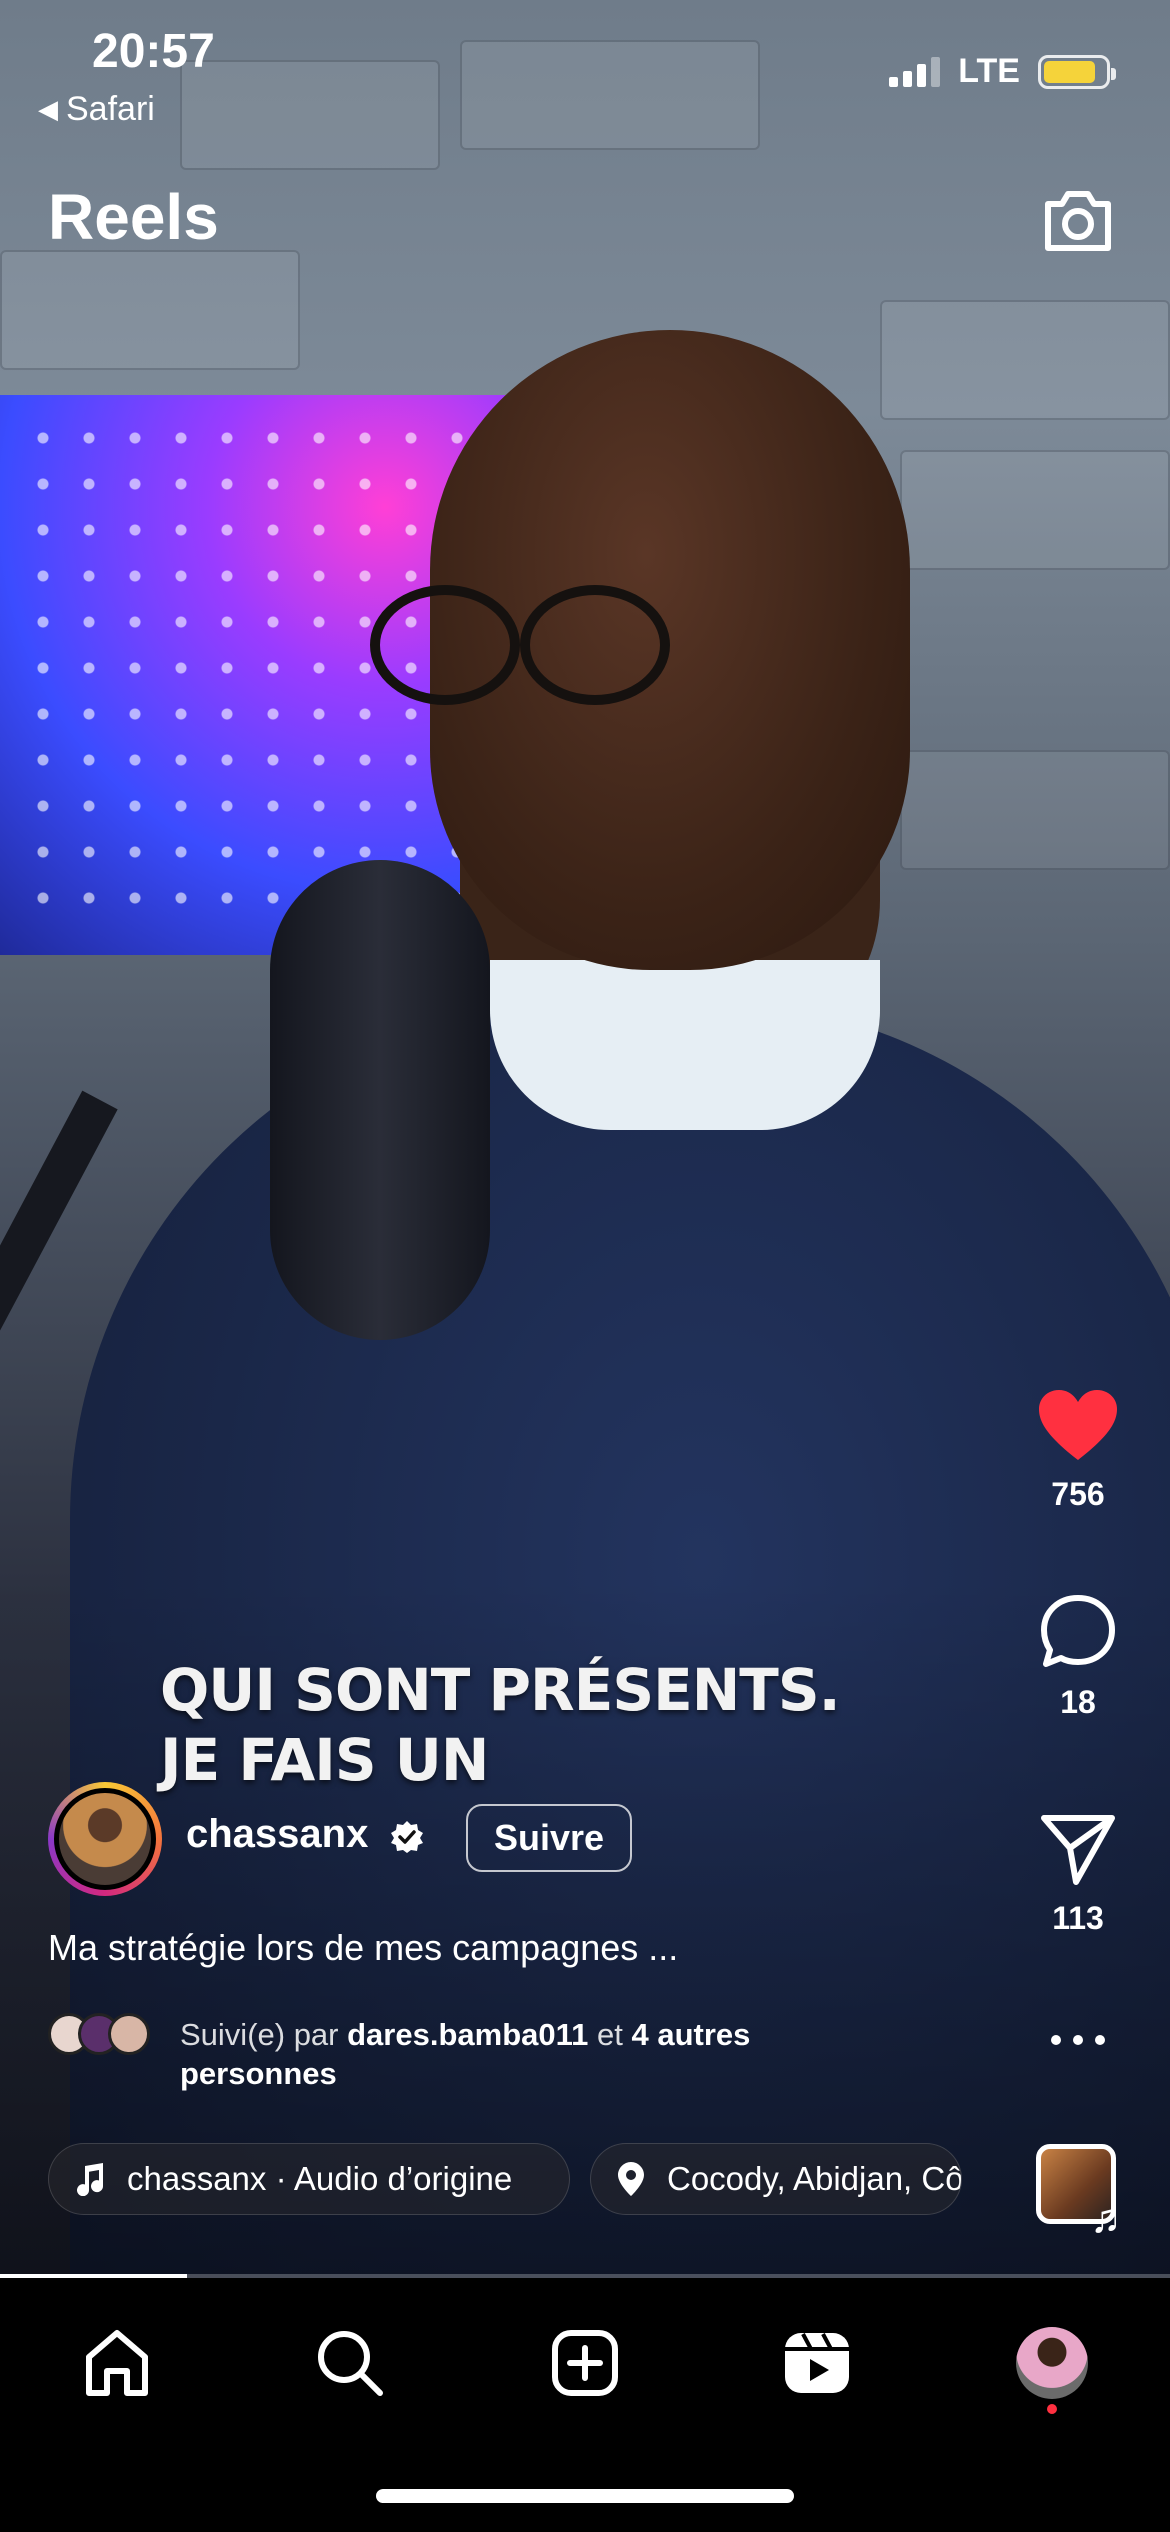  What do you see at coordinates (1078, 1918) in the screenshot?
I see `share-count: 113` at bounding box center [1078, 1918].